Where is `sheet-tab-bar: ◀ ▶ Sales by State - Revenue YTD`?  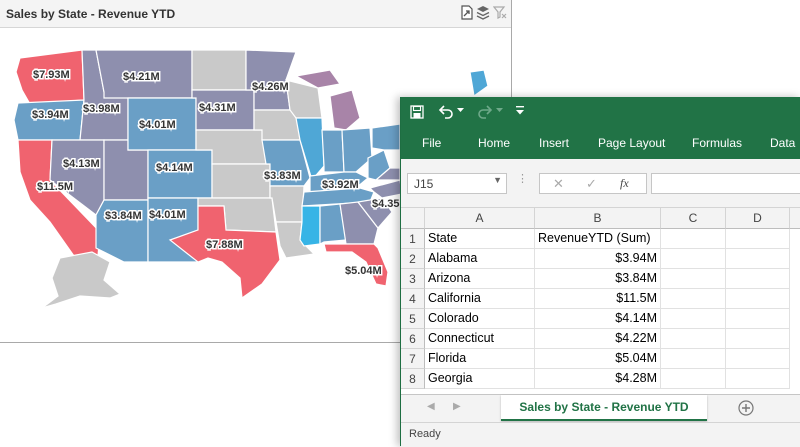 sheet-tab-bar: ◀ ▶ Sales by State - Revenue YTD is located at coordinates (600, 408).